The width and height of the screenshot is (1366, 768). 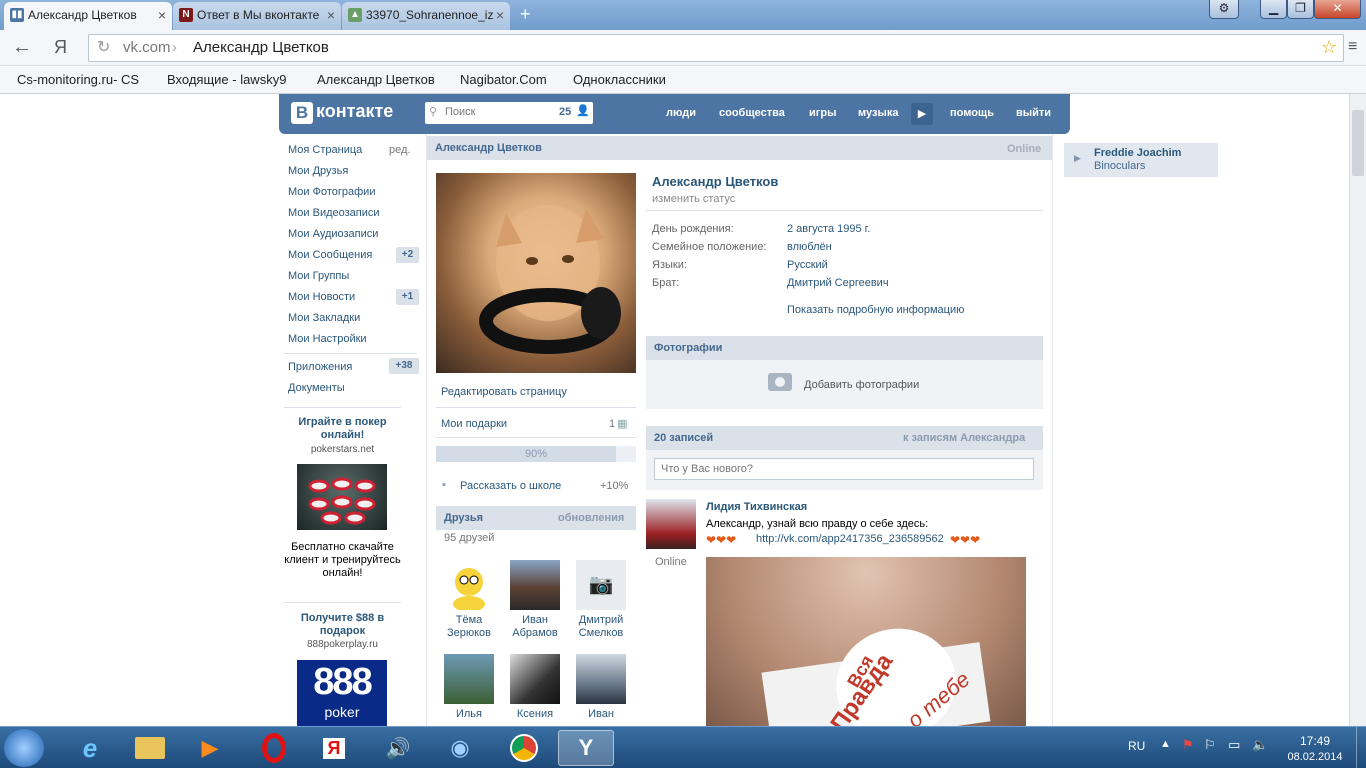 What do you see at coordinates (1329, 47) in the screenshot?
I see `star-icon: ☆` at bounding box center [1329, 47].